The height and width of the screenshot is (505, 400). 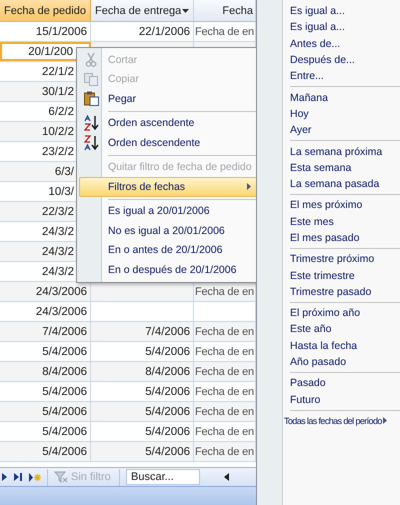 I want to click on menu-item: Ayer, so click(x=328, y=130).